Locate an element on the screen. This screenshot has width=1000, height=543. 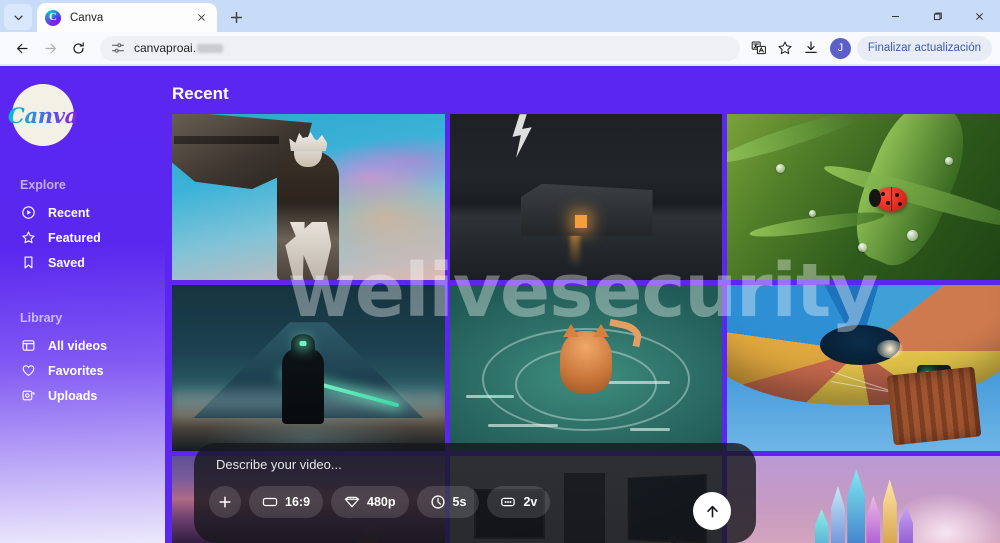
tab-search-button is located at coordinates (18, 17).